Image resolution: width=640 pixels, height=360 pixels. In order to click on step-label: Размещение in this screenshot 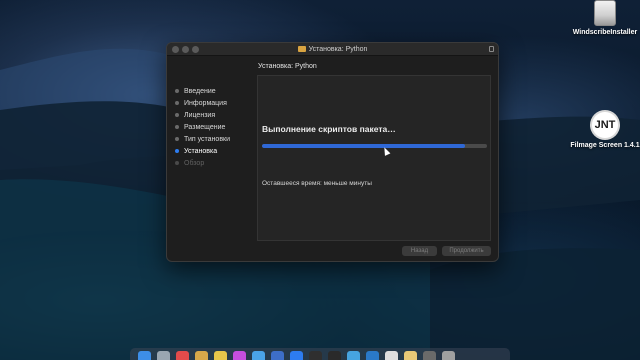, I will do `click(205, 127)`.